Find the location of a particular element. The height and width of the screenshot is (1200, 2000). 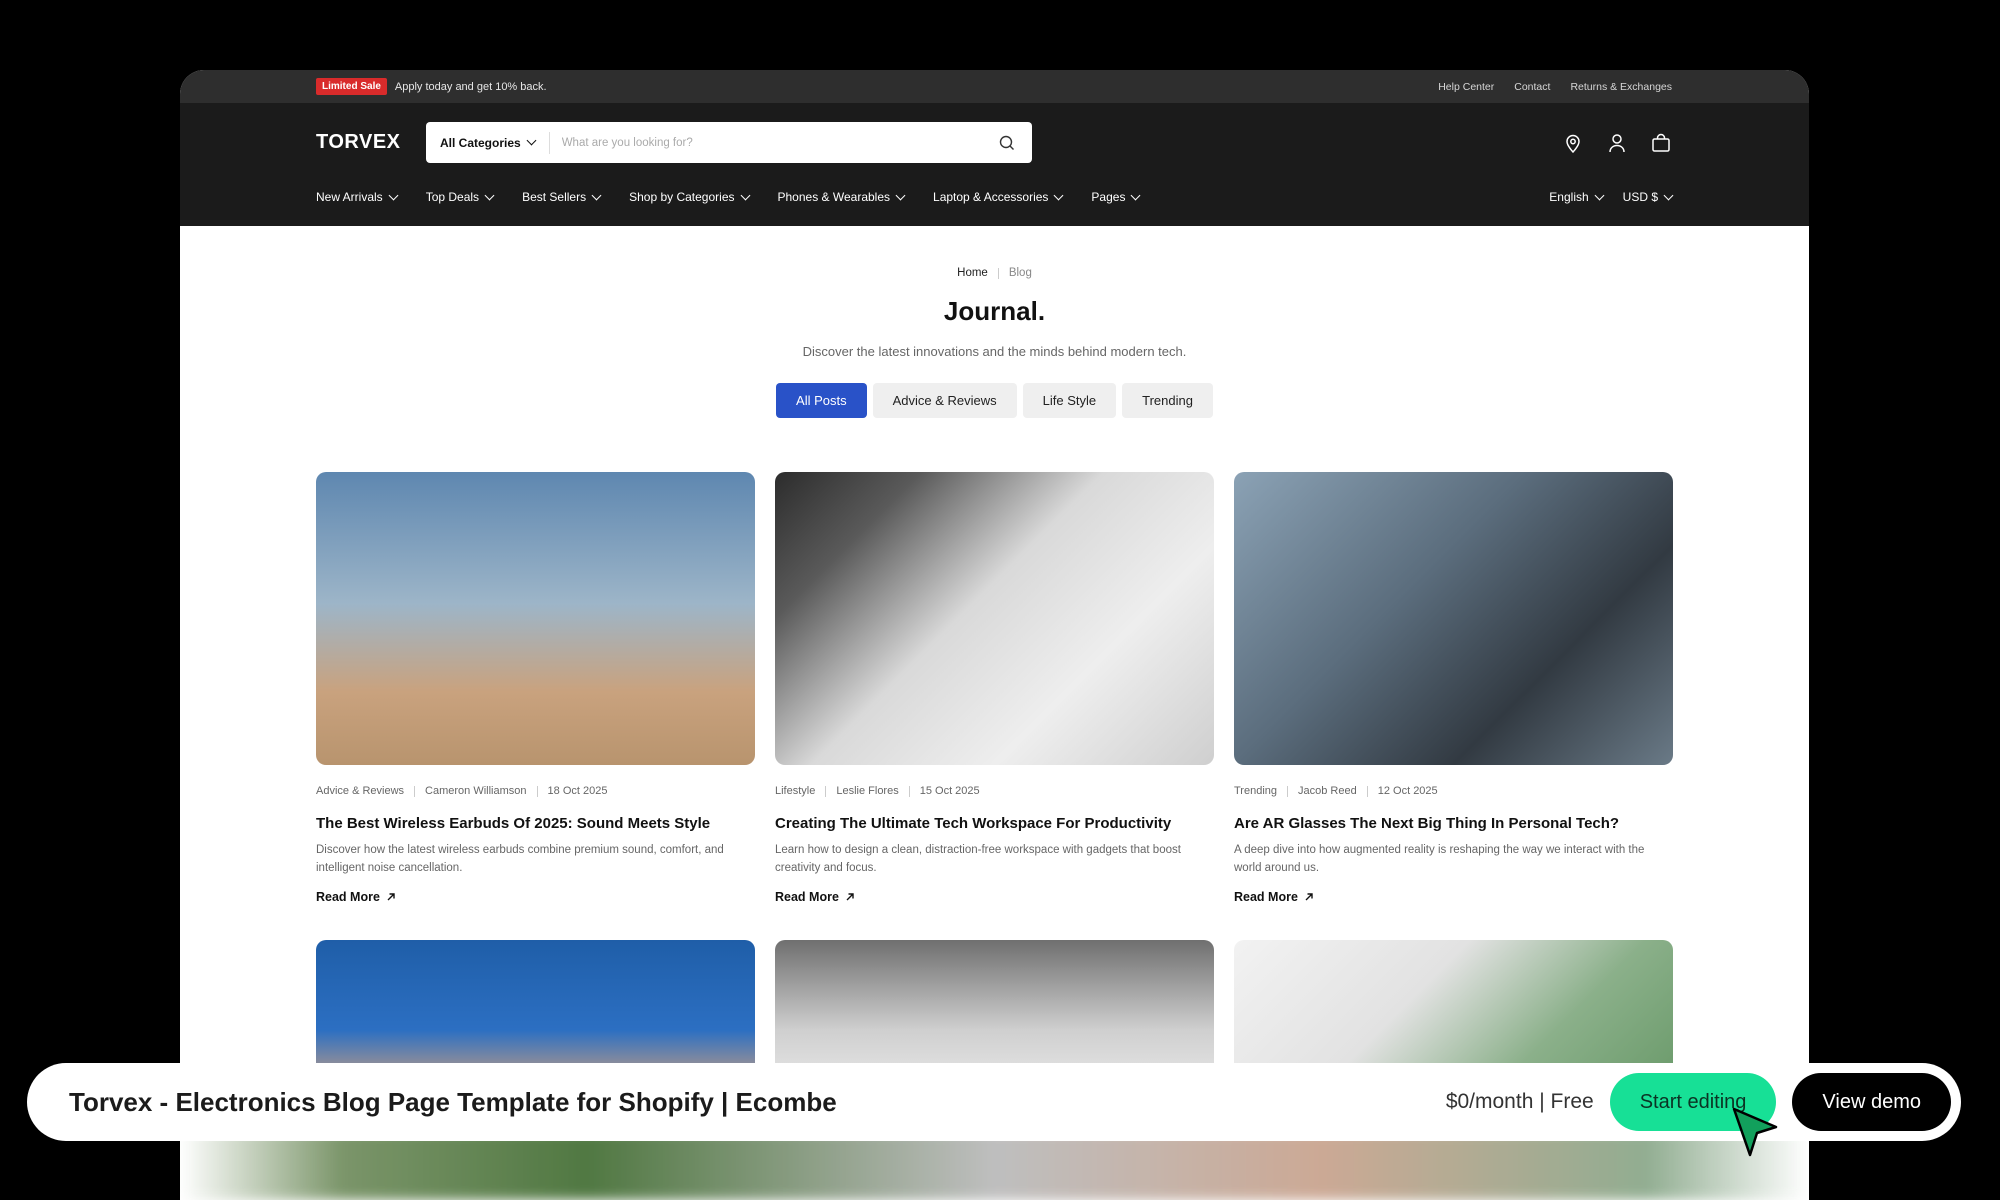

post-date: 12 Oct 2025 is located at coordinates (1407, 791).